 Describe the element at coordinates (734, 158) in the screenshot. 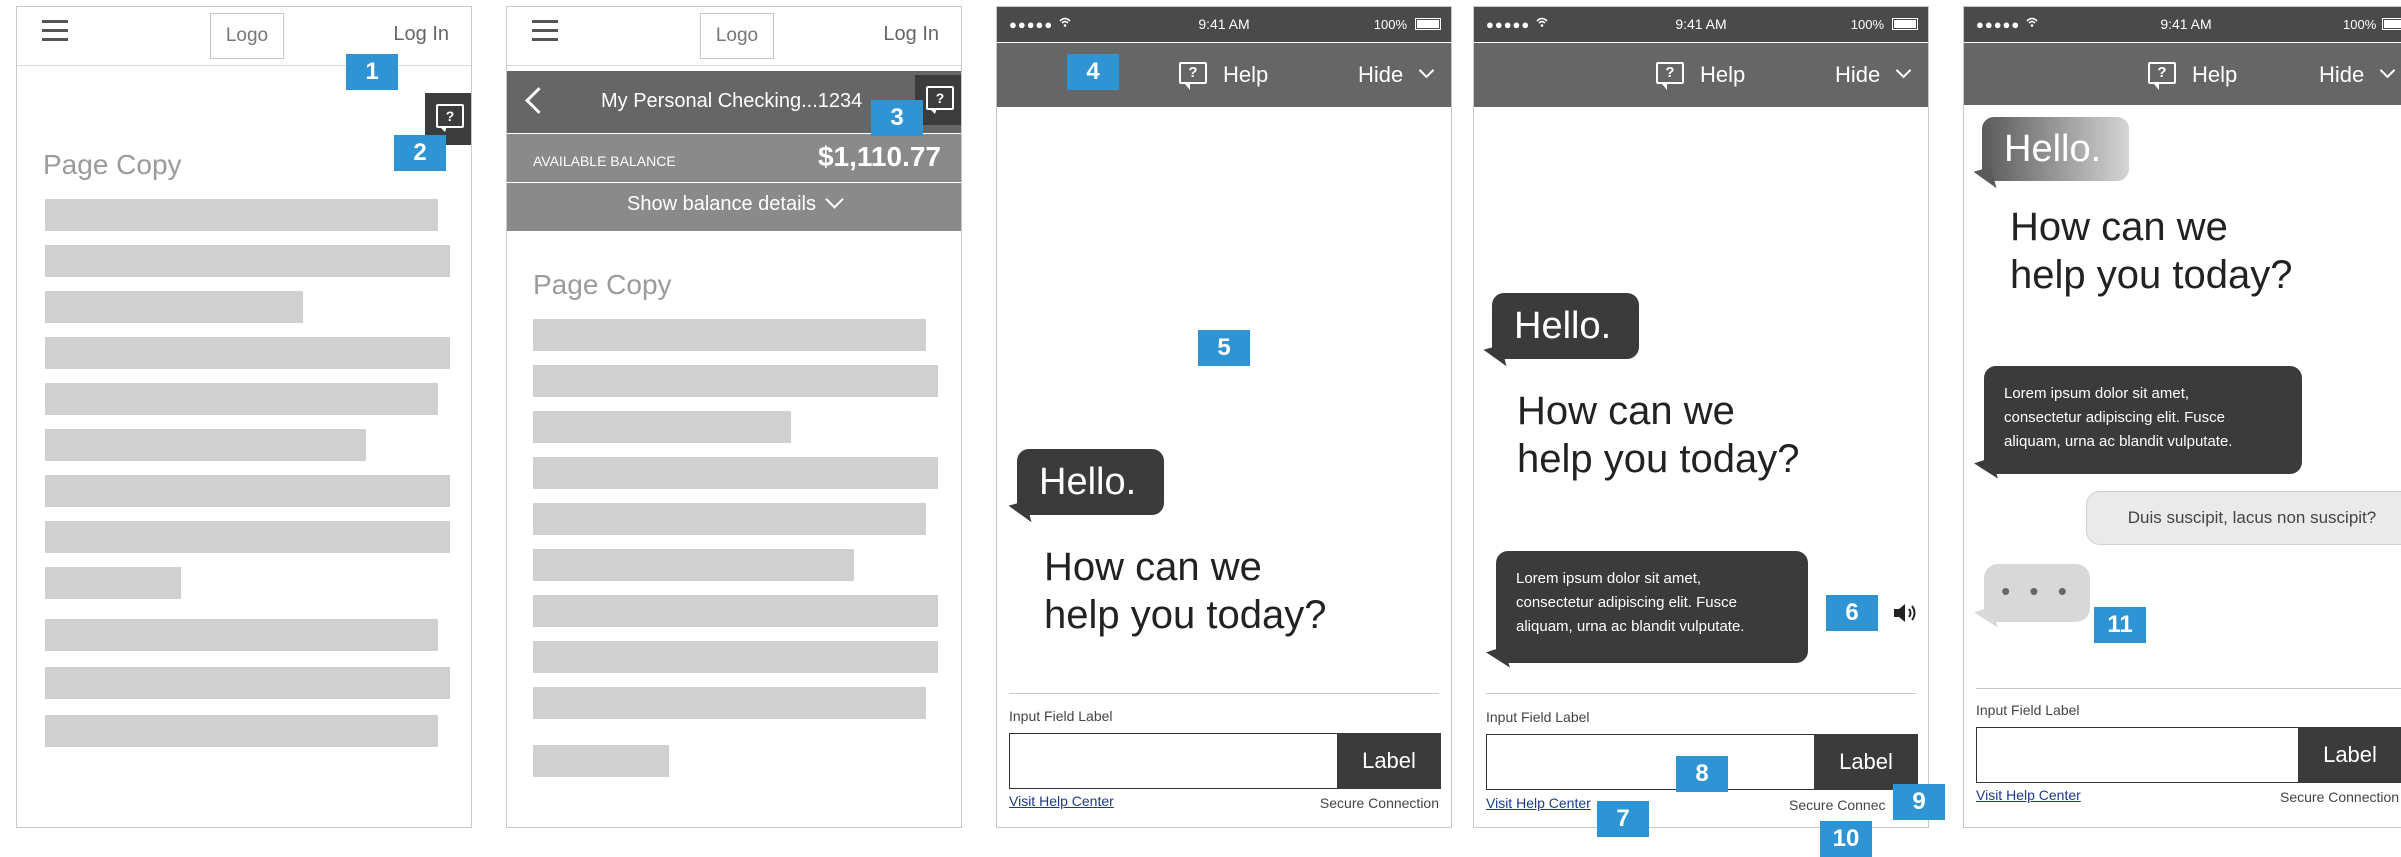

I see `balance-bar: AVAILABLE BALANCE $1,110.77` at that location.